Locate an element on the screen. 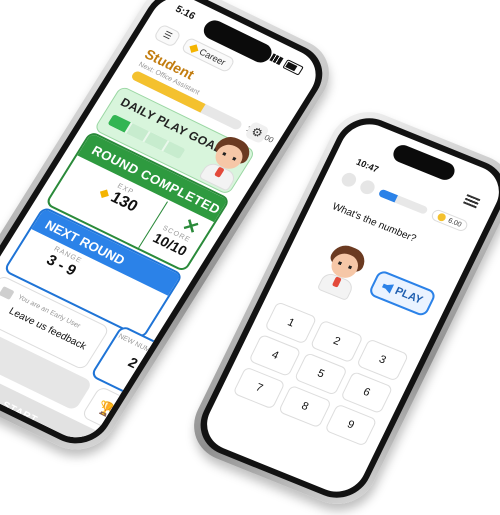 This screenshot has width=500, height=515. status-time: 10:47 is located at coordinates (367, 165).